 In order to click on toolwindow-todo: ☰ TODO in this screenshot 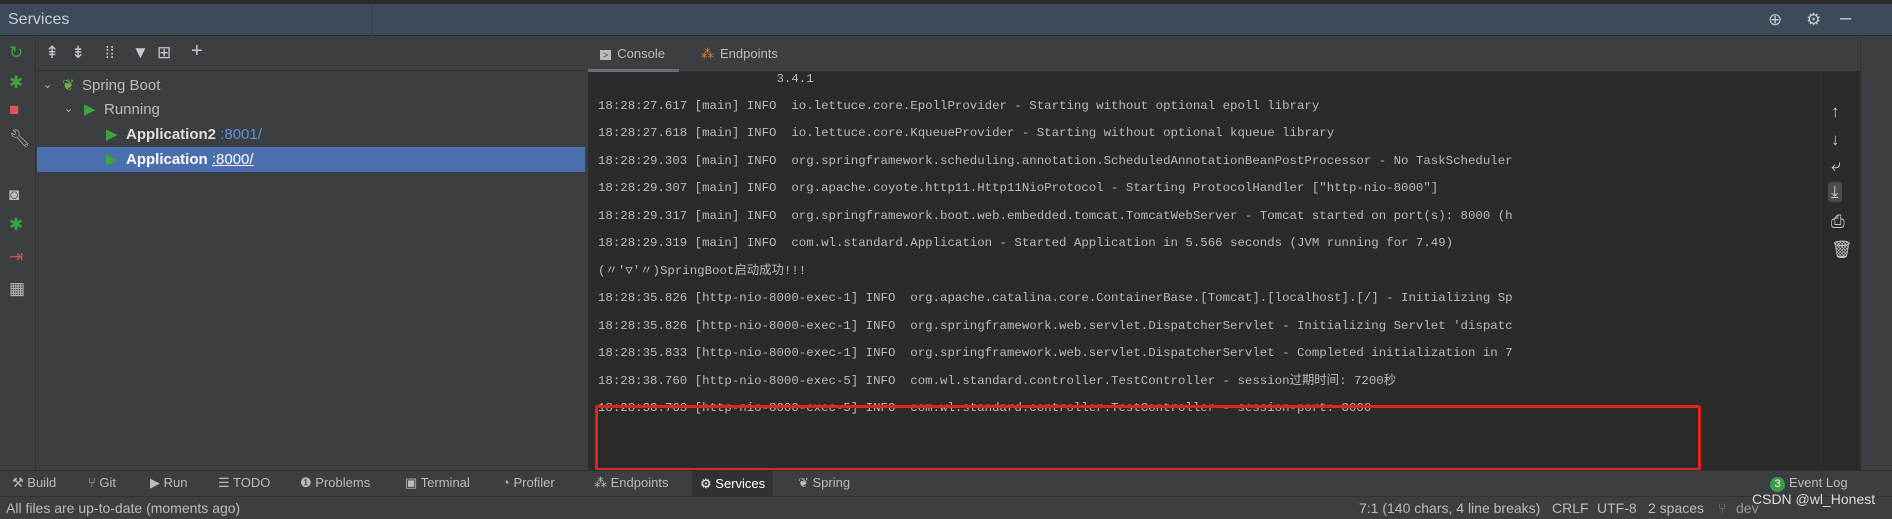, I will do `click(244, 483)`.